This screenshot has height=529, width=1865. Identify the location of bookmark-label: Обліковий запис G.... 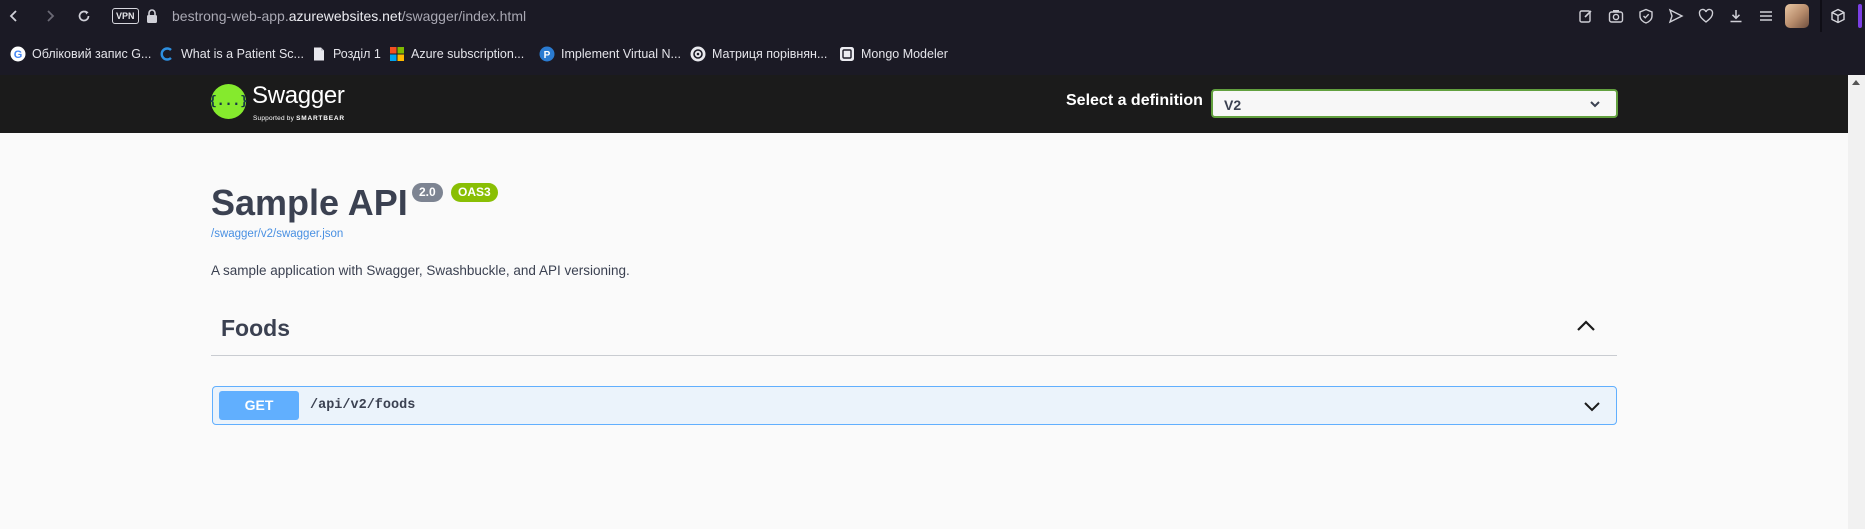
(92, 54).